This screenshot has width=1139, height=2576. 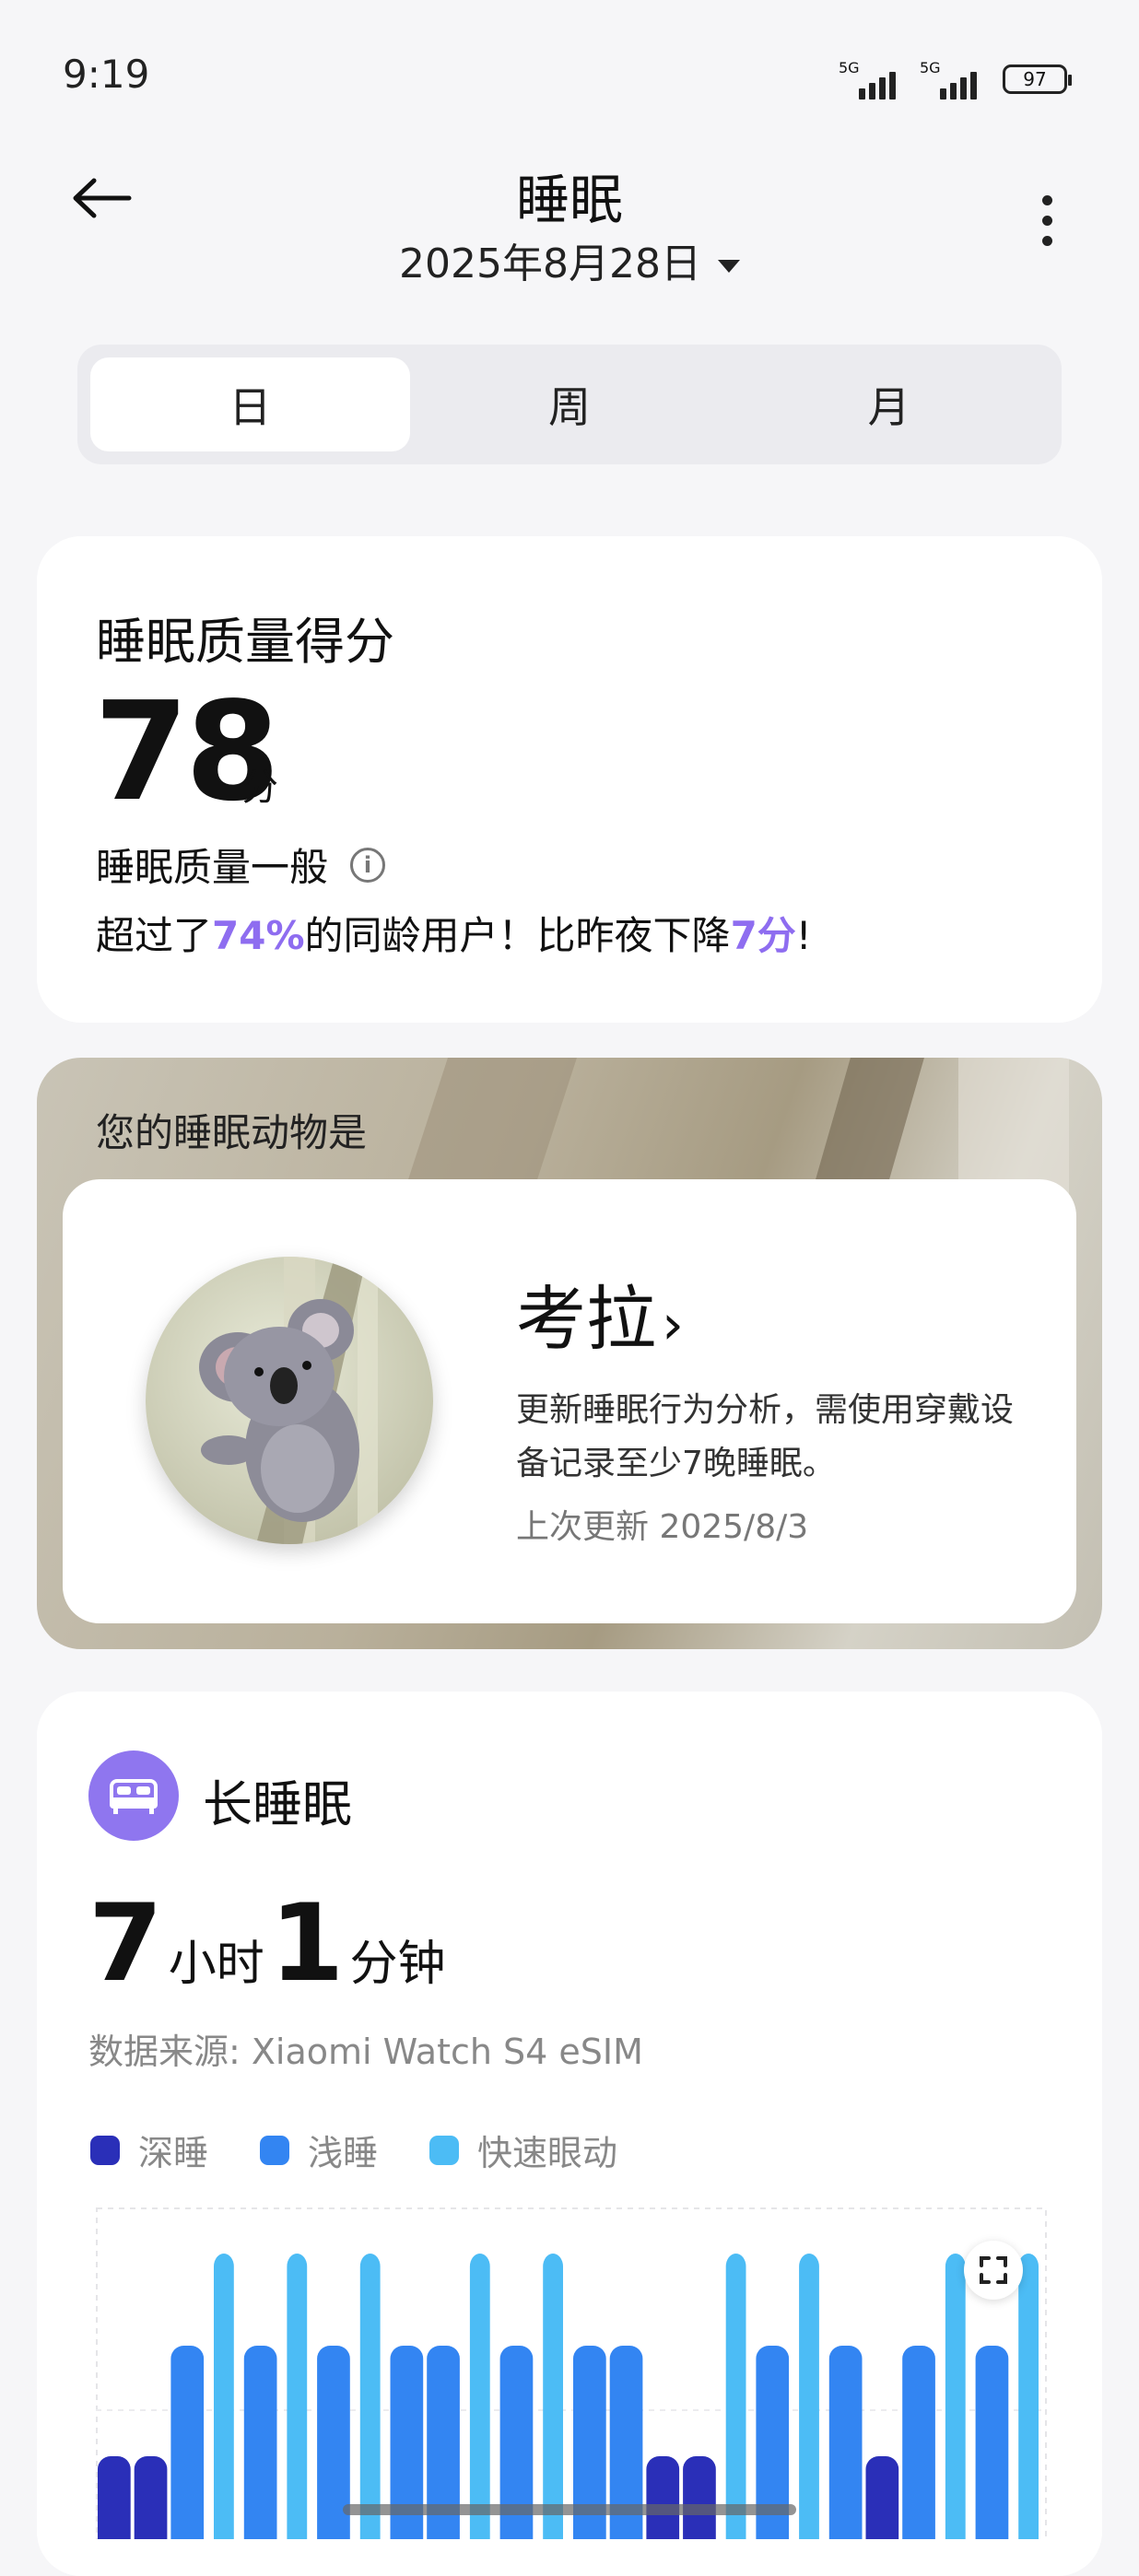 I want to click on koala-avatar, so click(x=289, y=1400).